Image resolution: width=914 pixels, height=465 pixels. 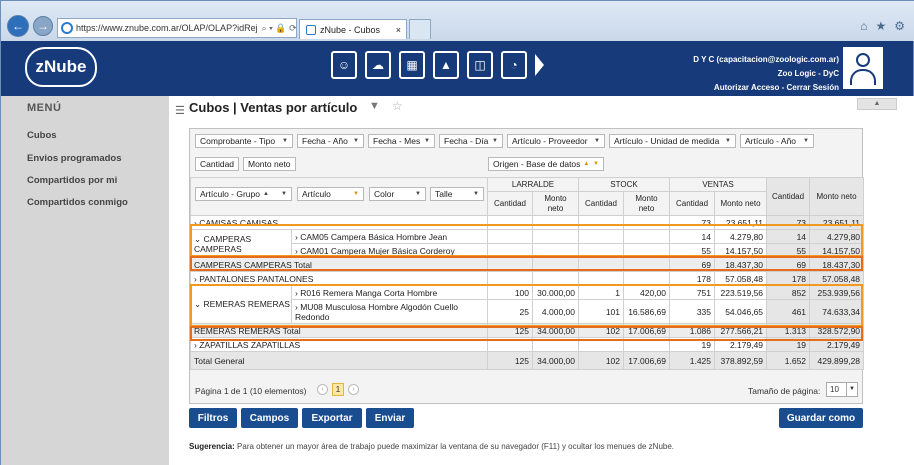 What do you see at coordinates (766, 59) in the screenshot?
I see `user-email: D Y C (capacitacion@zoologic.com.ar)` at bounding box center [766, 59].